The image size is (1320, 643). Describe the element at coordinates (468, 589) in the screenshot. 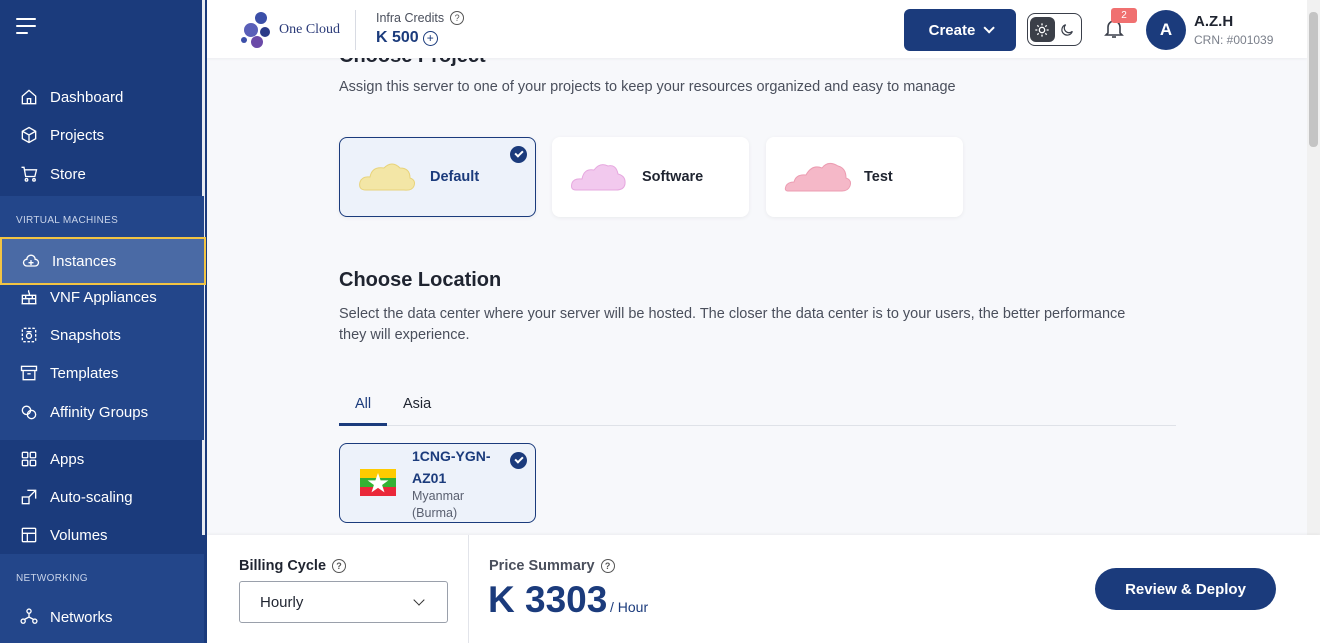

I see `bottom-divider` at that location.